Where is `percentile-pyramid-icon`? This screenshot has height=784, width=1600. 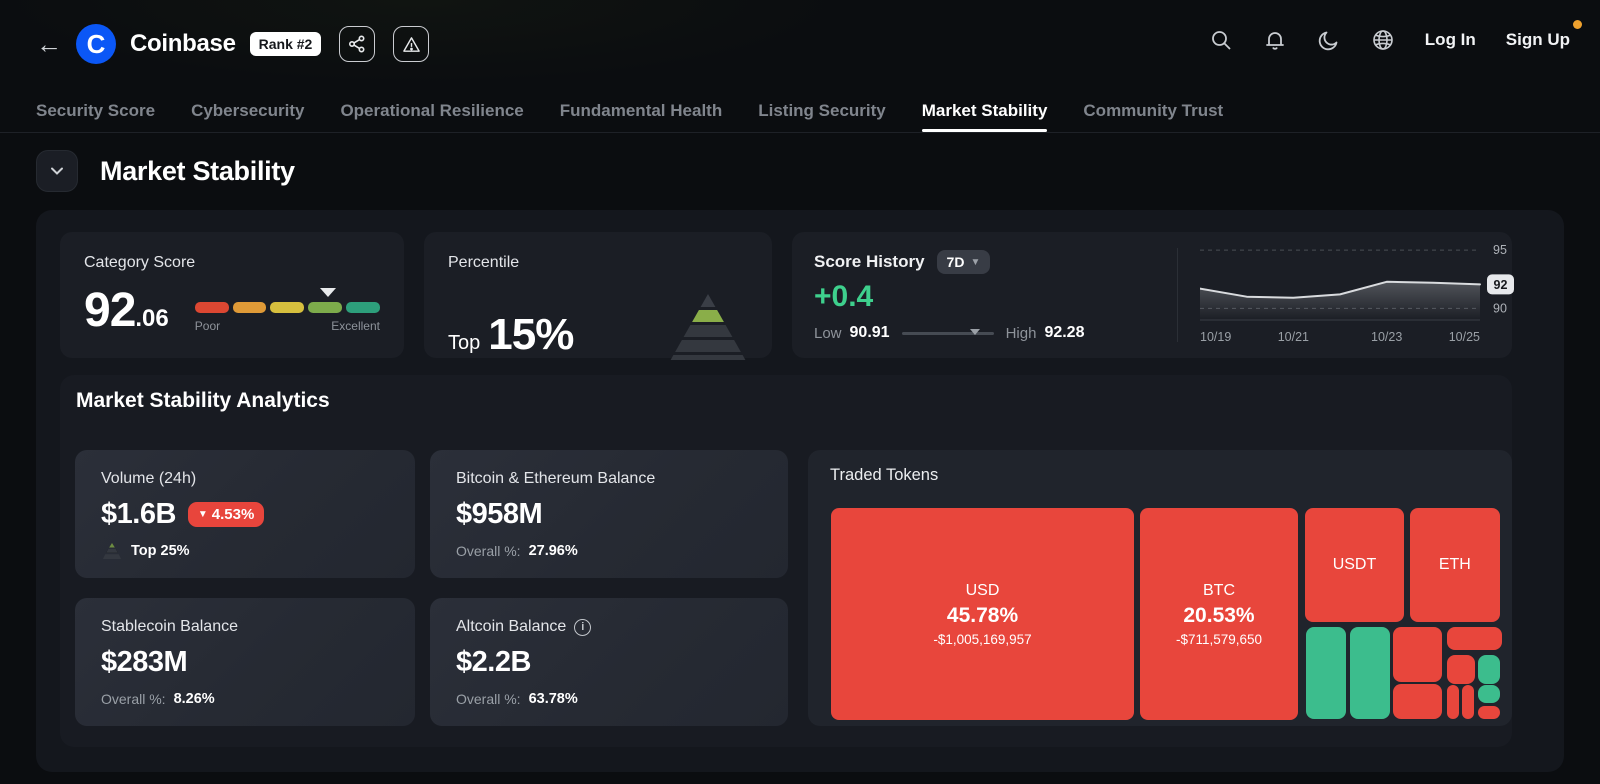
percentile-pyramid-icon is located at coordinates (708, 327).